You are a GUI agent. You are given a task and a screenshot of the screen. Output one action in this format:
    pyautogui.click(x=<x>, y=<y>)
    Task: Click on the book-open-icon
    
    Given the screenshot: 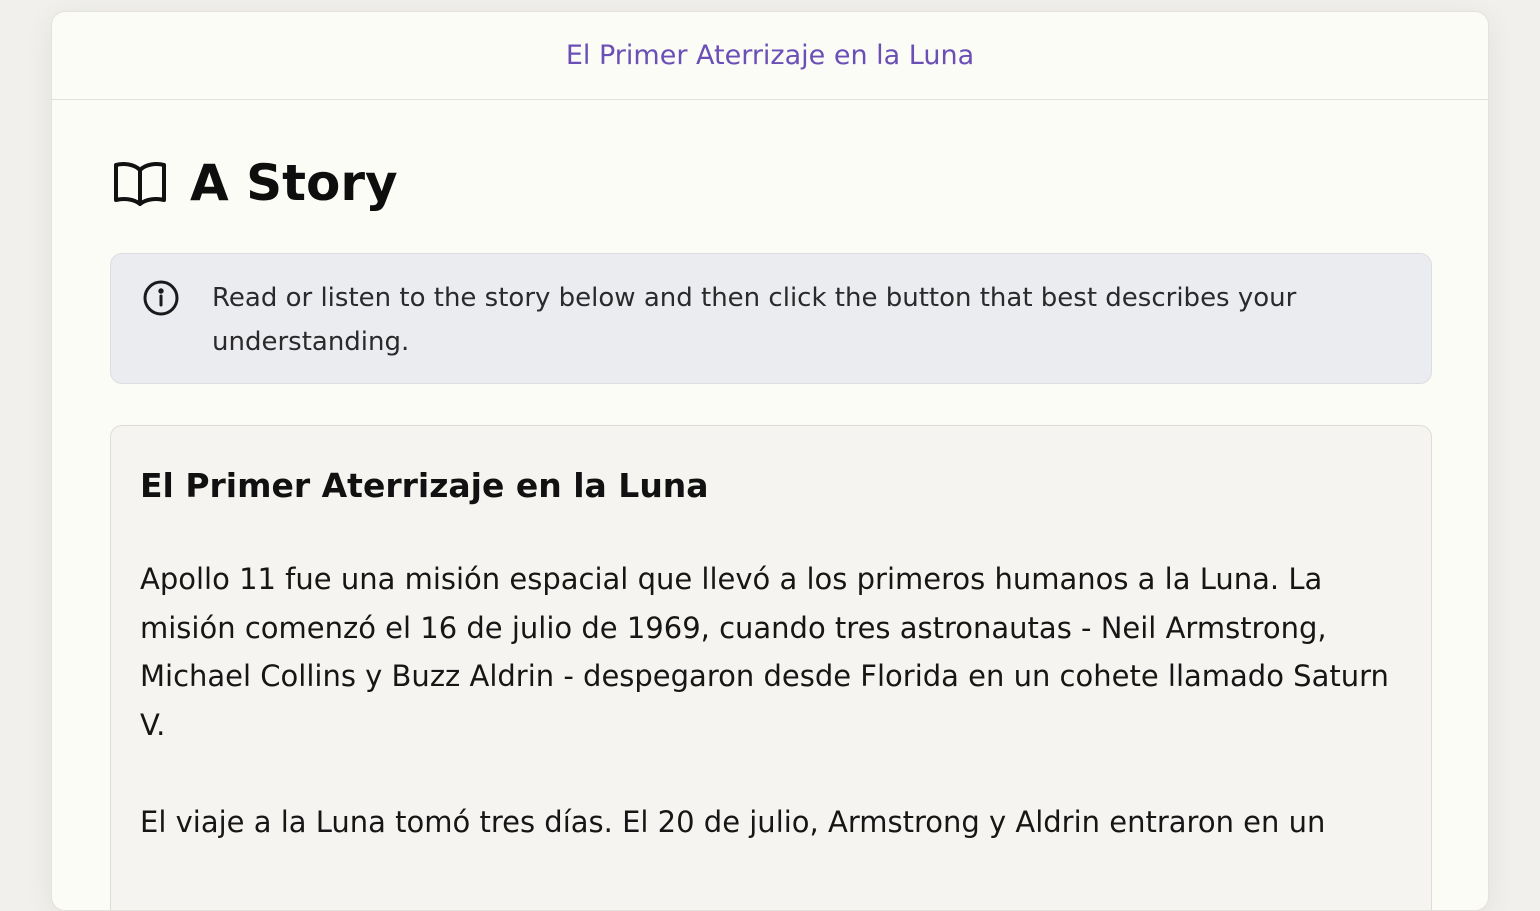 What is the action you would take?
    pyautogui.click(x=140, y=183)
    